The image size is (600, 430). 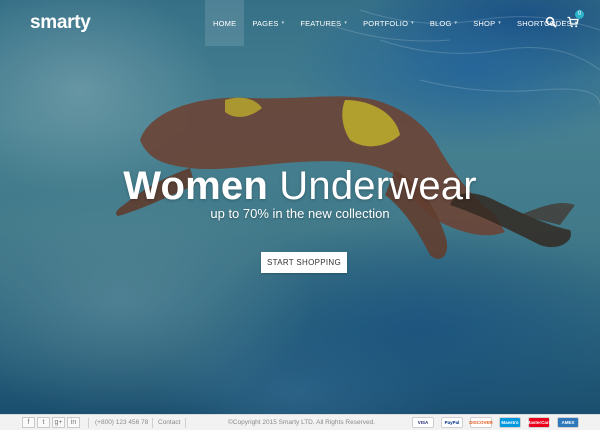 I want to click on footer-contact-link: Contact, so click(x=169, y=422).